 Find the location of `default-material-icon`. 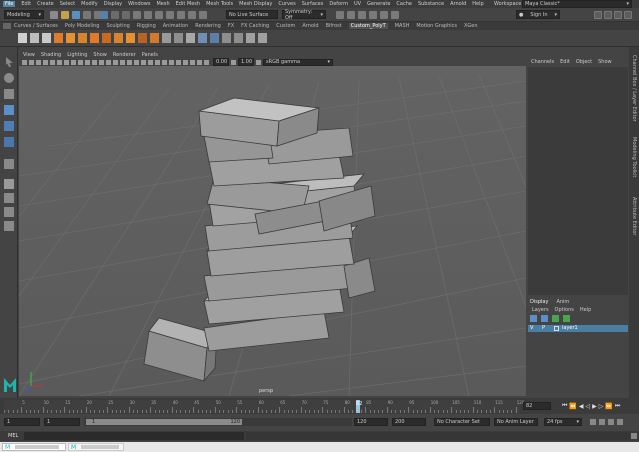

default-material-icon is located at coordinates (115, 62).